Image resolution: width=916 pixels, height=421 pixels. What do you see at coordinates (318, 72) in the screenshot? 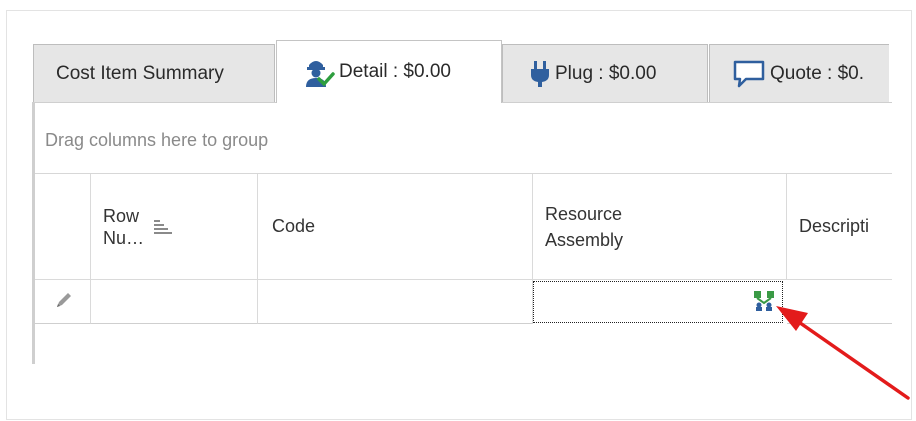
I see `worker-check-icon` at bounding box center [318, 72].